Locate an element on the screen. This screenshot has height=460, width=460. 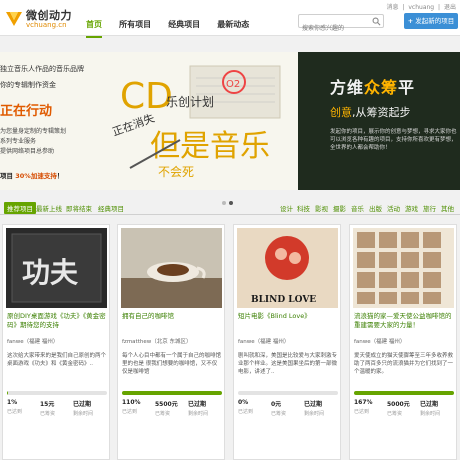
tab-classic: 经典项目 is located at coordinates (111, 208).